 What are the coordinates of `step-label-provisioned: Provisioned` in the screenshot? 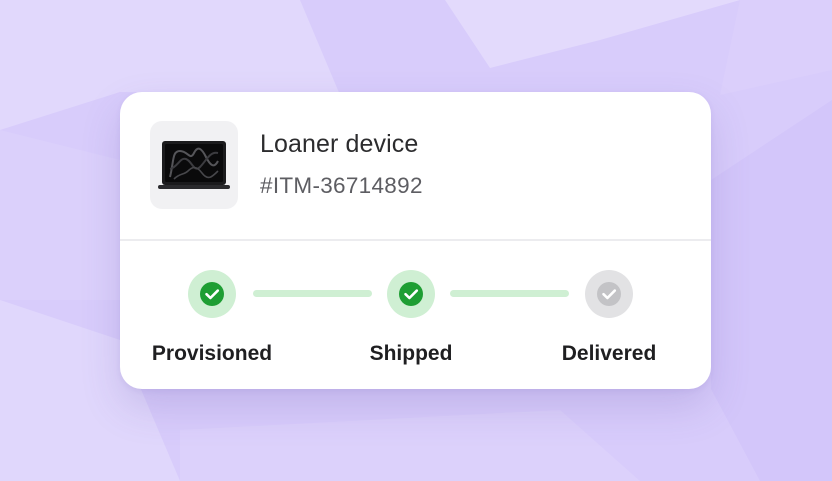 It's located at (212, 353).